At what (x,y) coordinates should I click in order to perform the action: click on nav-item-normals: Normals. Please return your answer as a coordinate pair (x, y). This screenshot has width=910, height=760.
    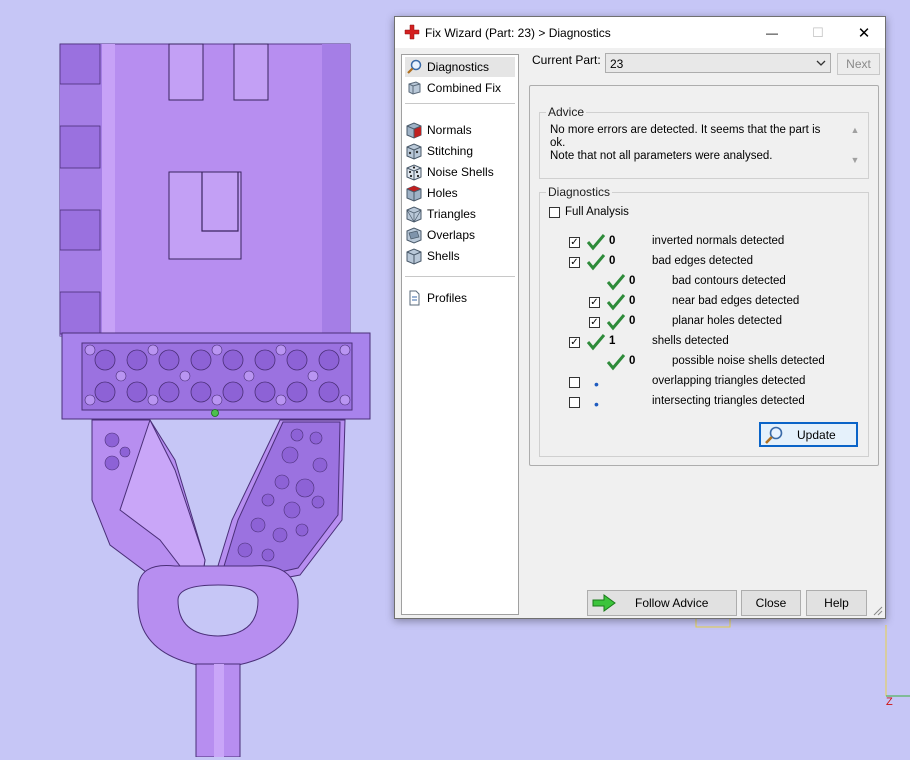
    Looking at the image, I should click on (438, 130).